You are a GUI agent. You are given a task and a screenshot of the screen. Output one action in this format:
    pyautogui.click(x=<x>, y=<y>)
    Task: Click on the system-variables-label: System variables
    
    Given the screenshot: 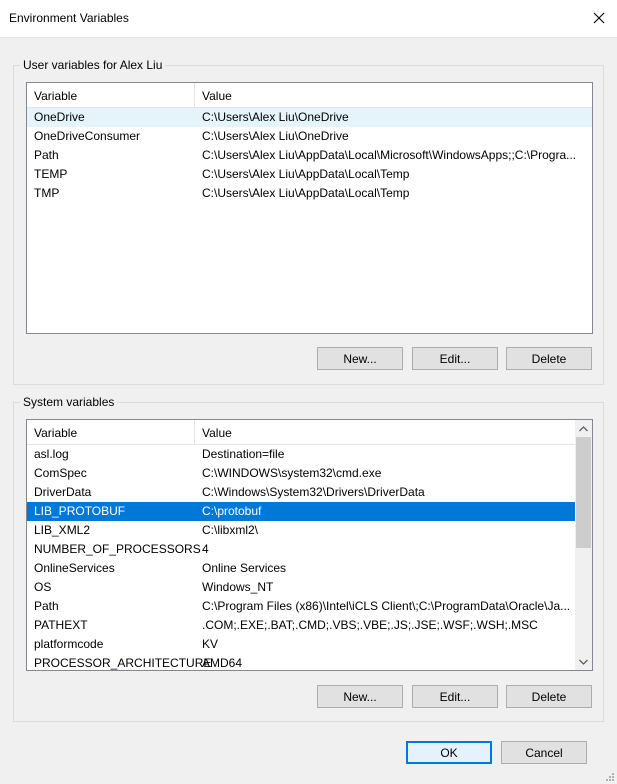 What is the action you would take?
    pyautogui.click(x=69, y=402)
    